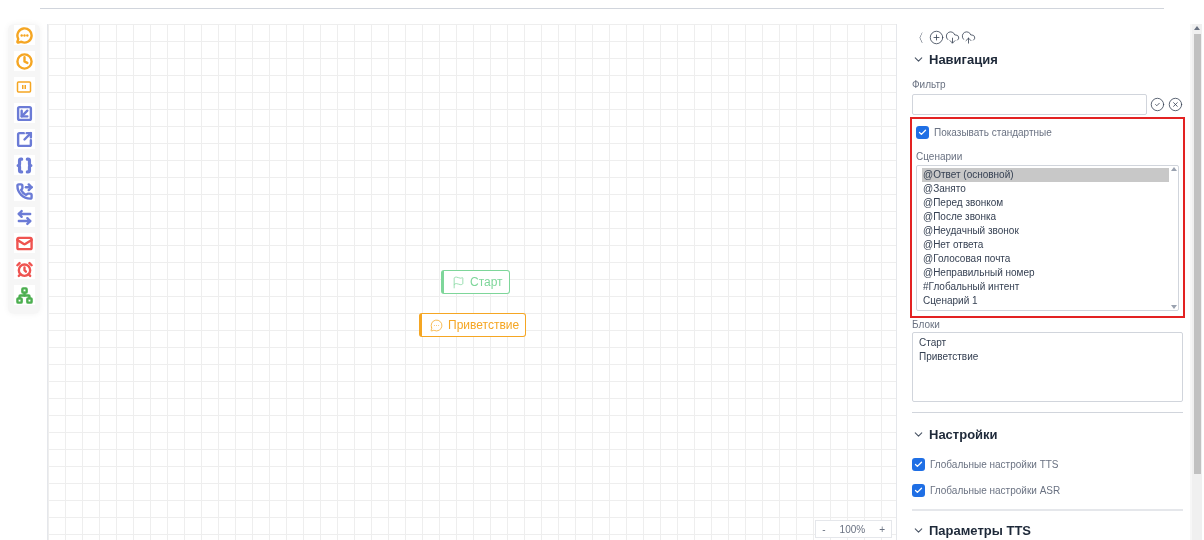 Image resolution: width=1204 pixels, height=540 pixels. Describe the element at coordinates (1045, 286) in the screenshot. I see `scenario-item: #Глобальный интент` at that location.